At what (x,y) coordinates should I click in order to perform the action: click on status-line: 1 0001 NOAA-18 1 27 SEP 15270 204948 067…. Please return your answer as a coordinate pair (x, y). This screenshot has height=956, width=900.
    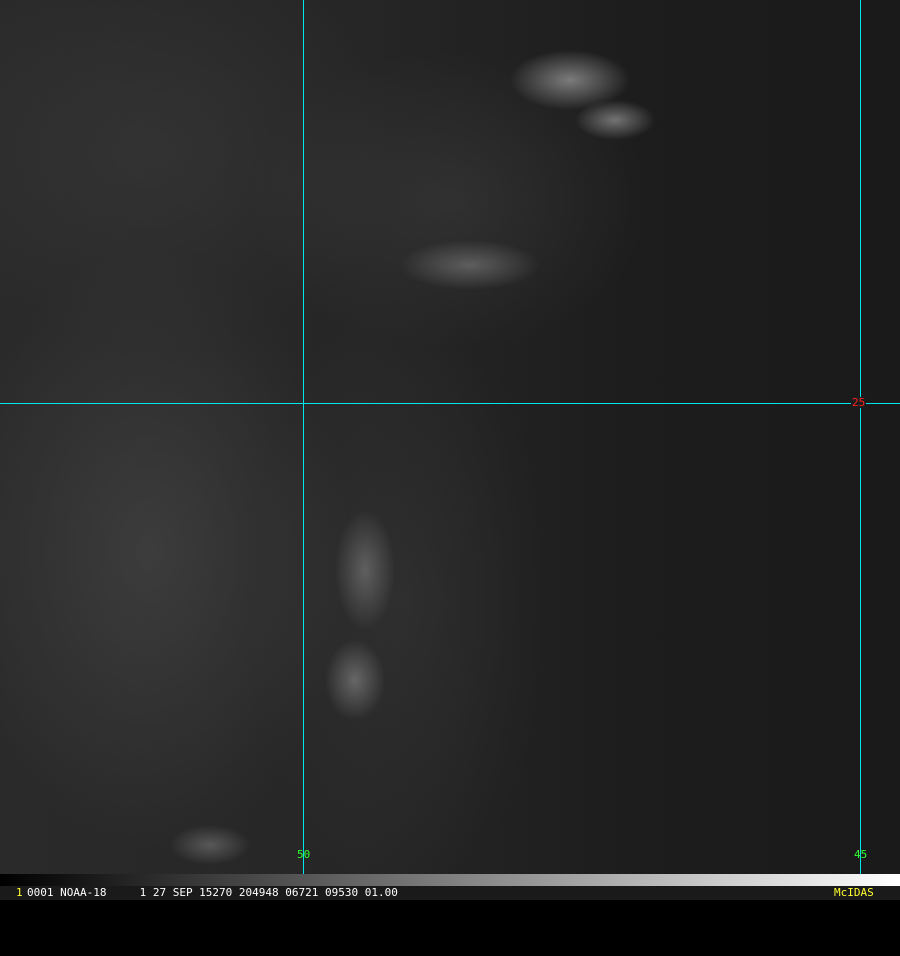
    Looking at the image, I should click on (450, 893).